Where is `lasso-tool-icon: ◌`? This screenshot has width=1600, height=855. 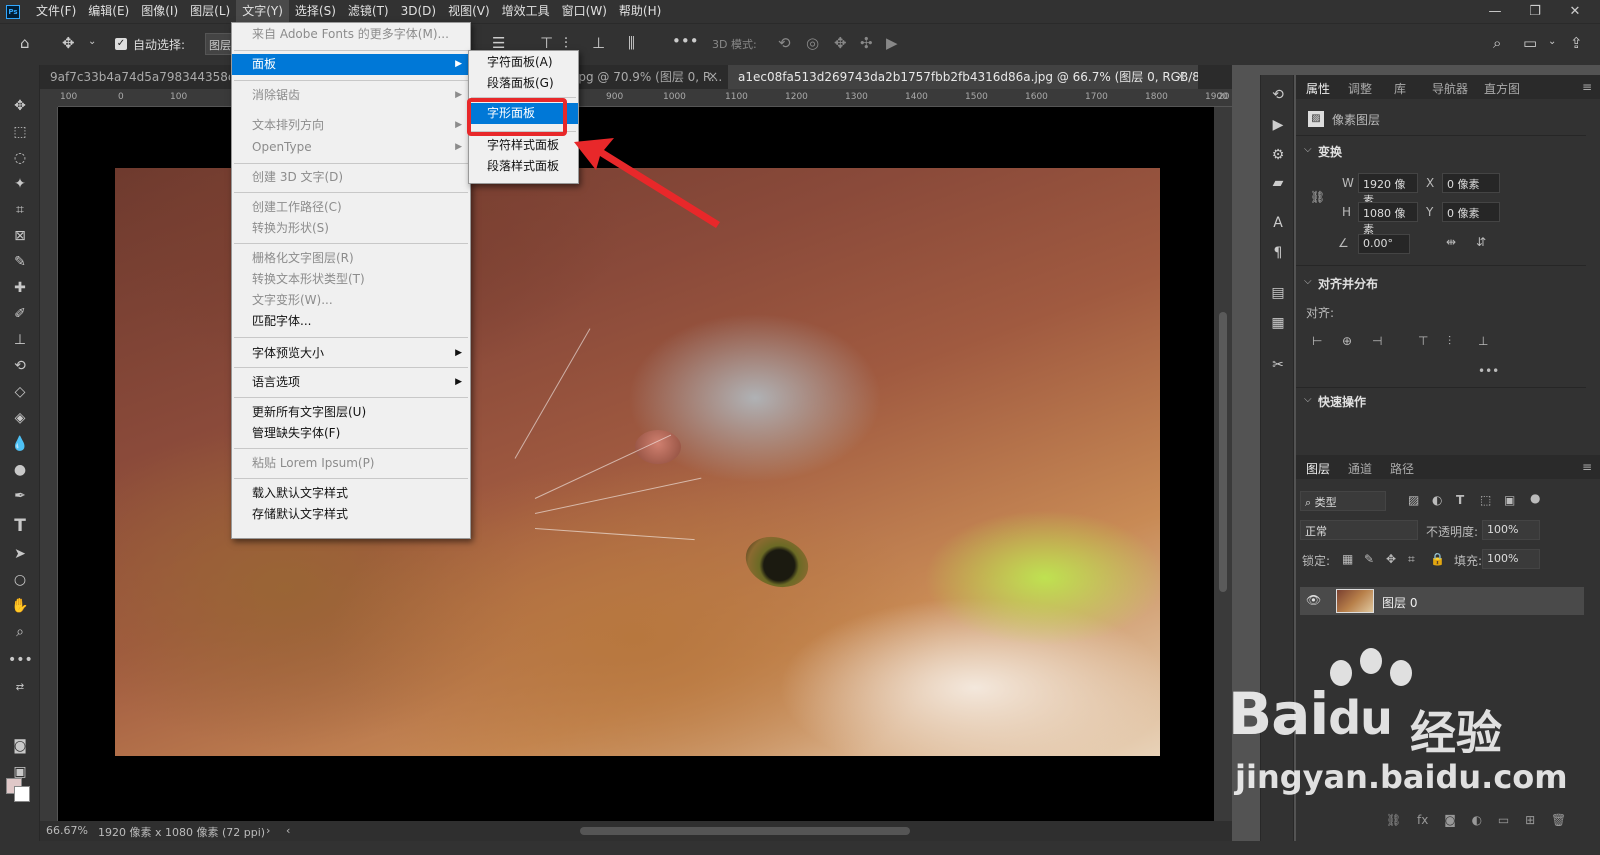 lasso-tool-icon: ◌ is located at coordinates (20, 158).